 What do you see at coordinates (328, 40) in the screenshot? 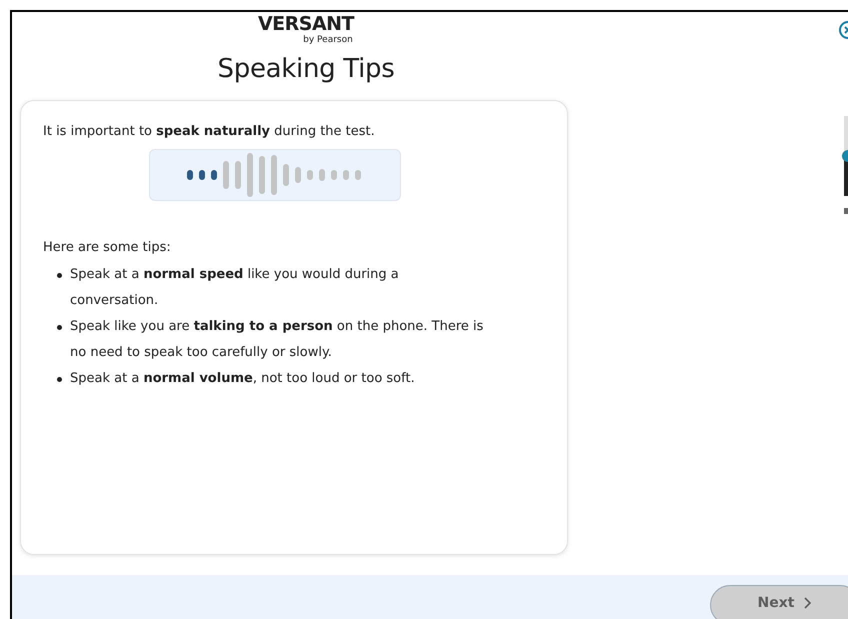
I see `logo-subtitle: by Pearson` at bounding box center [328, 40].